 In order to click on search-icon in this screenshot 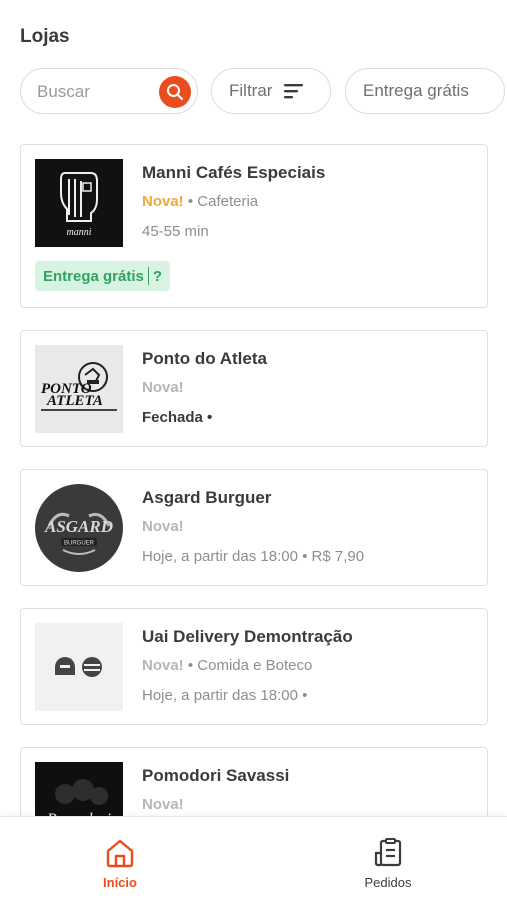, I will do `click(175, 92)`.